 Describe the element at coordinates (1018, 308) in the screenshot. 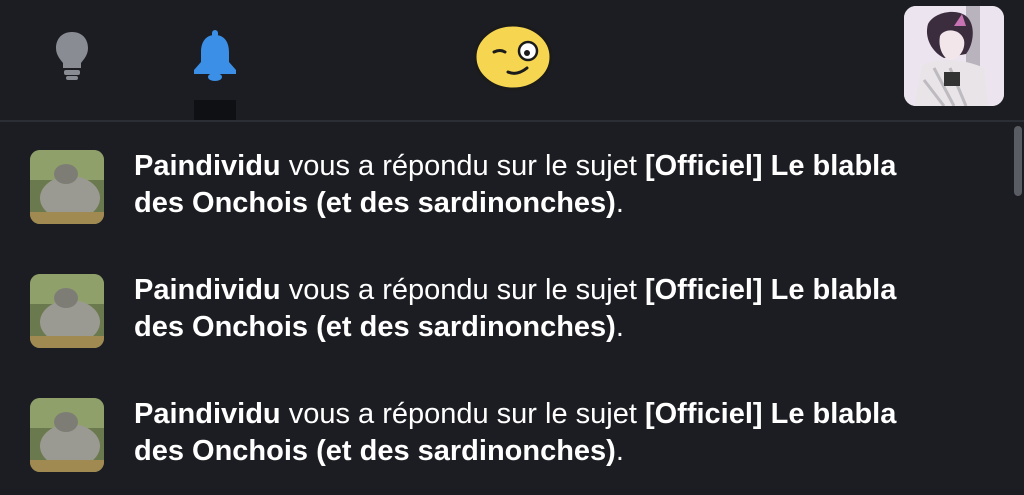

I see `scrollbar` at that location.